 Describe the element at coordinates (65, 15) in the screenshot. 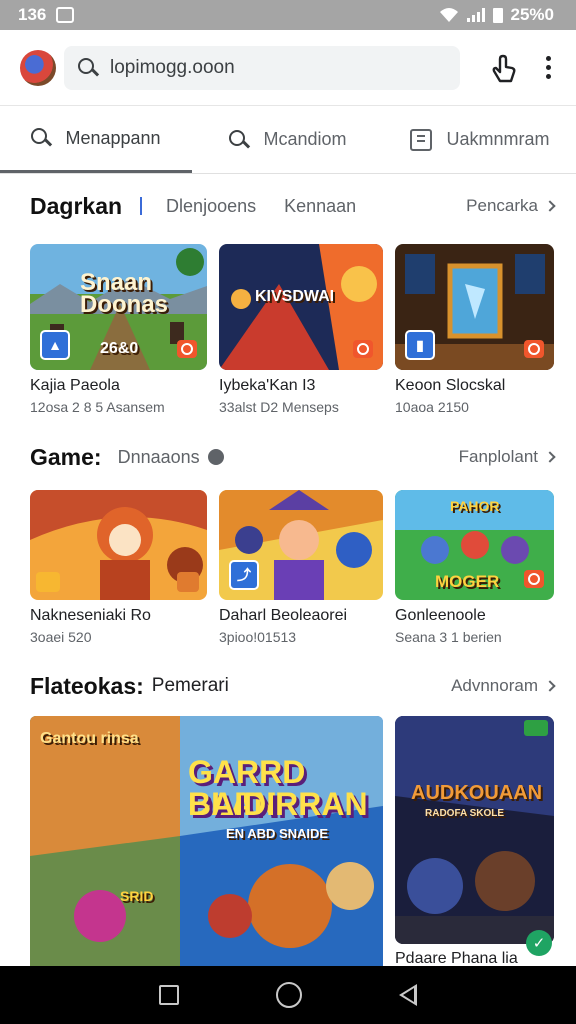

I see `notification-icon` at that location.